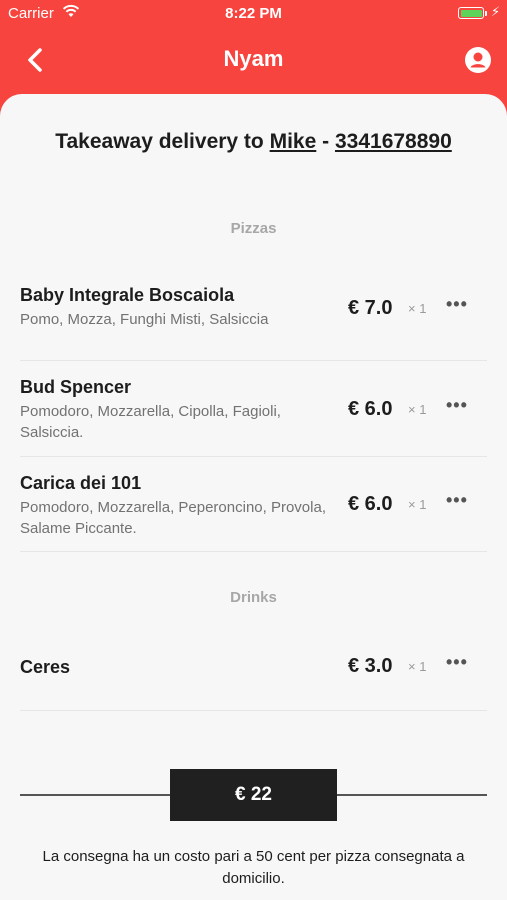 The height and width of the screenshot is (900, 507). I want to click on section-title-pizzas: Pizzas, so click(253, 228).